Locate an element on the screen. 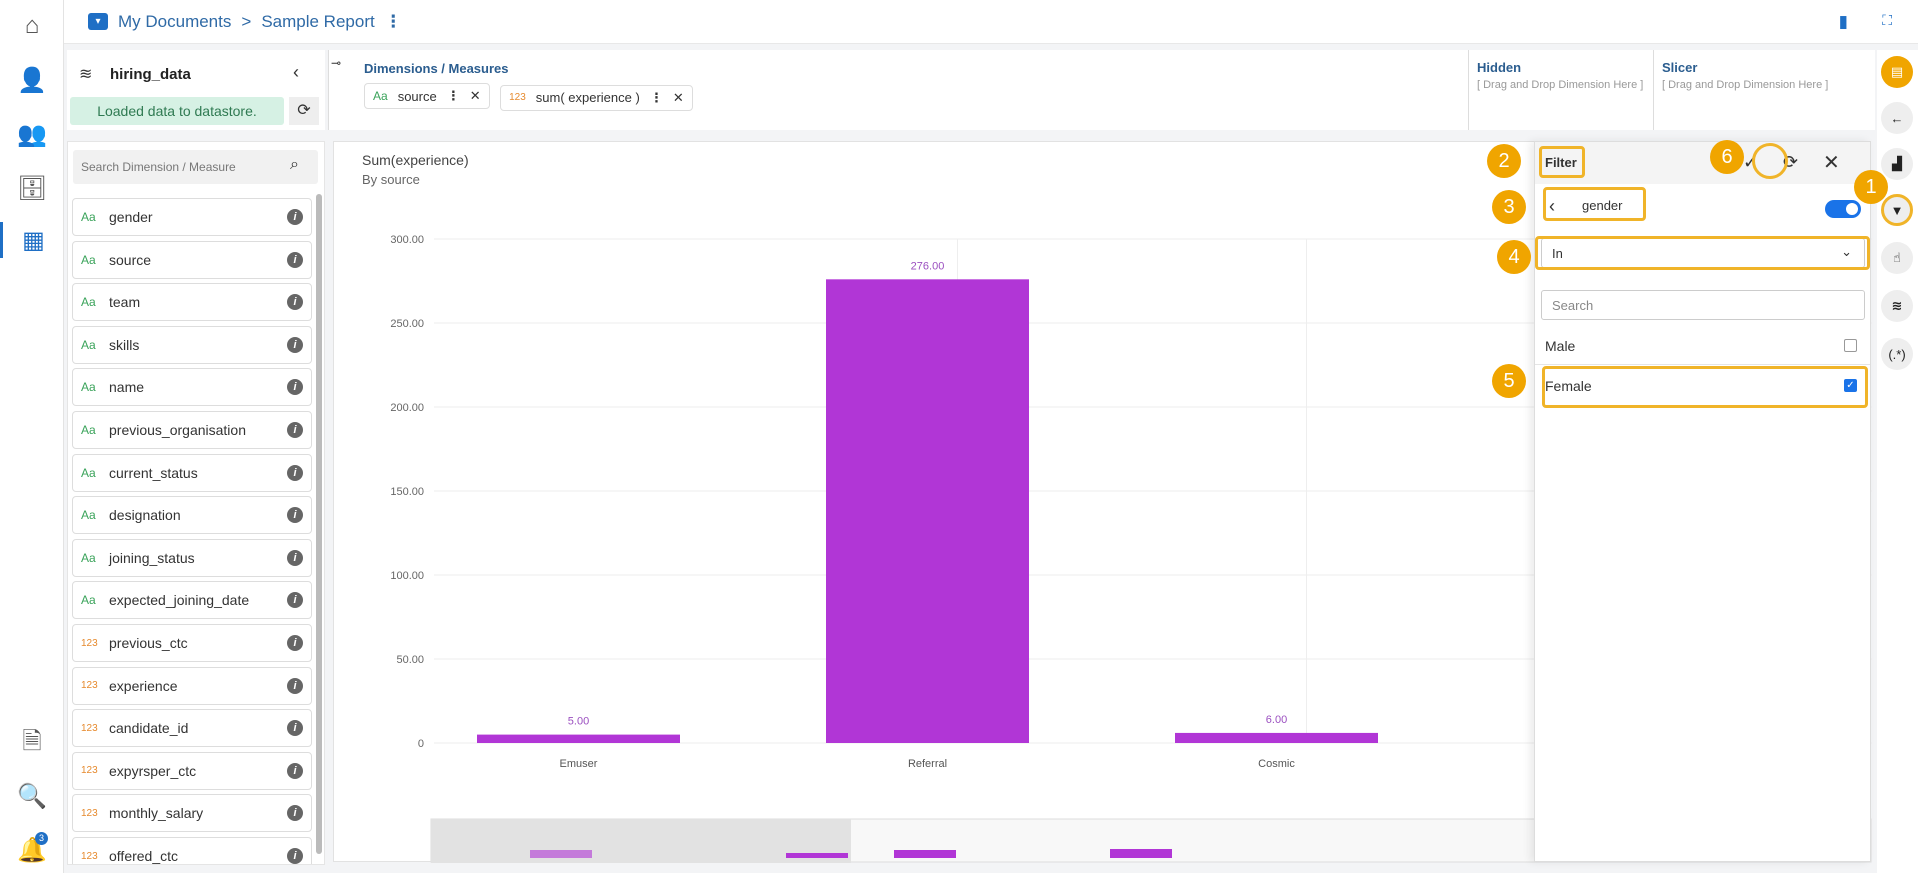  field-item: Aa designation i is located at coordinates (192, 515).